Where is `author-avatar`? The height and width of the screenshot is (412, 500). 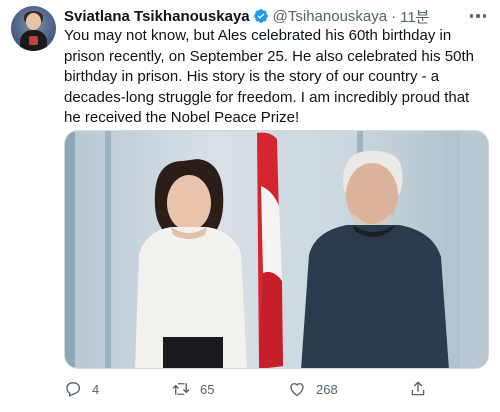 author-avatar is located at coordinates (33, 28).